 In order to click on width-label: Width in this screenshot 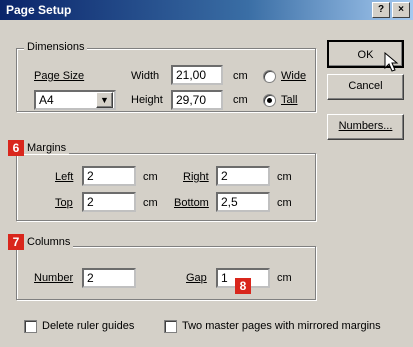, I will do `click(145, 76)`.